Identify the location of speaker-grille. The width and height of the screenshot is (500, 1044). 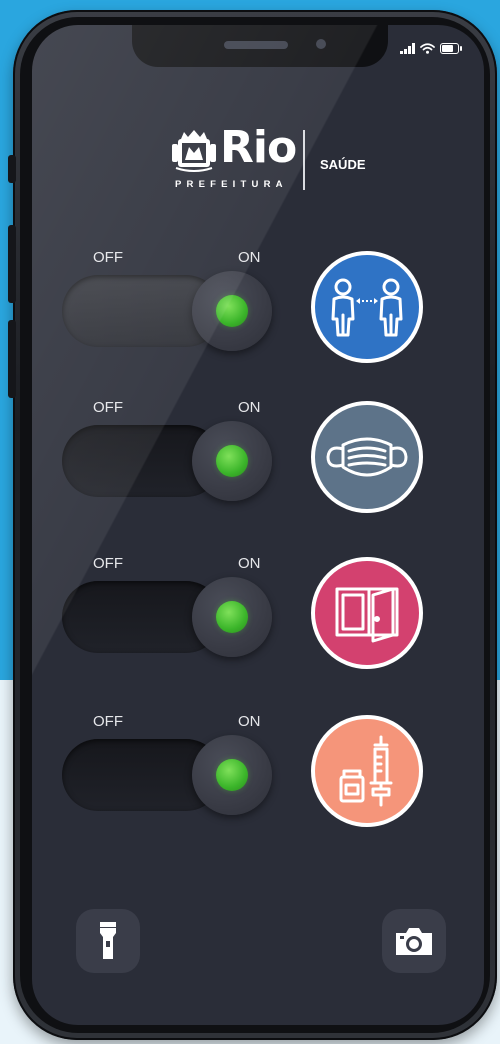
(256, 45).